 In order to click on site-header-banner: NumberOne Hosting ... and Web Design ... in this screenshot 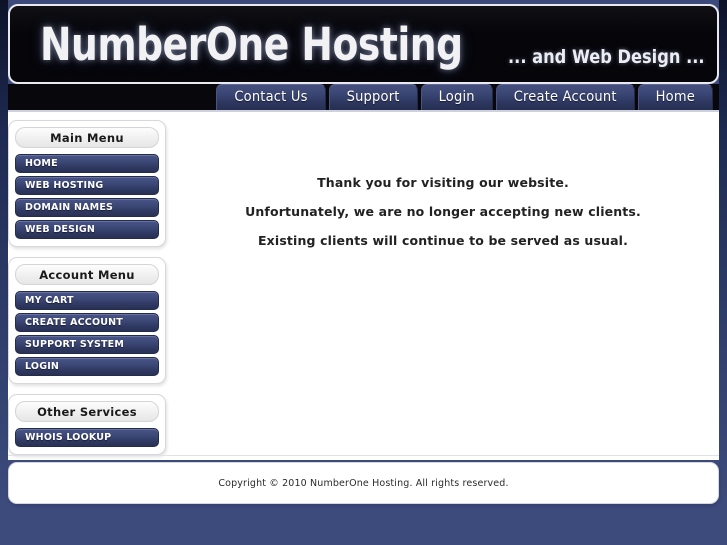, I will do `click(363, 44)`.